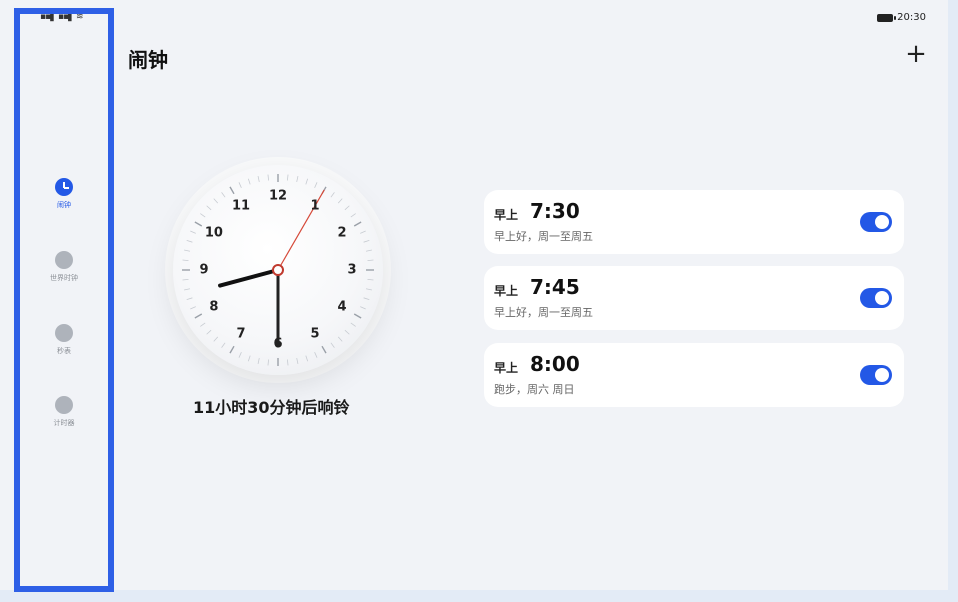  What do you see at coordinates (694, 298) in the screenshot?
I see `alarm-card: 早上 7:45 早上好，周一至周五` at bounding box center [694, 298].